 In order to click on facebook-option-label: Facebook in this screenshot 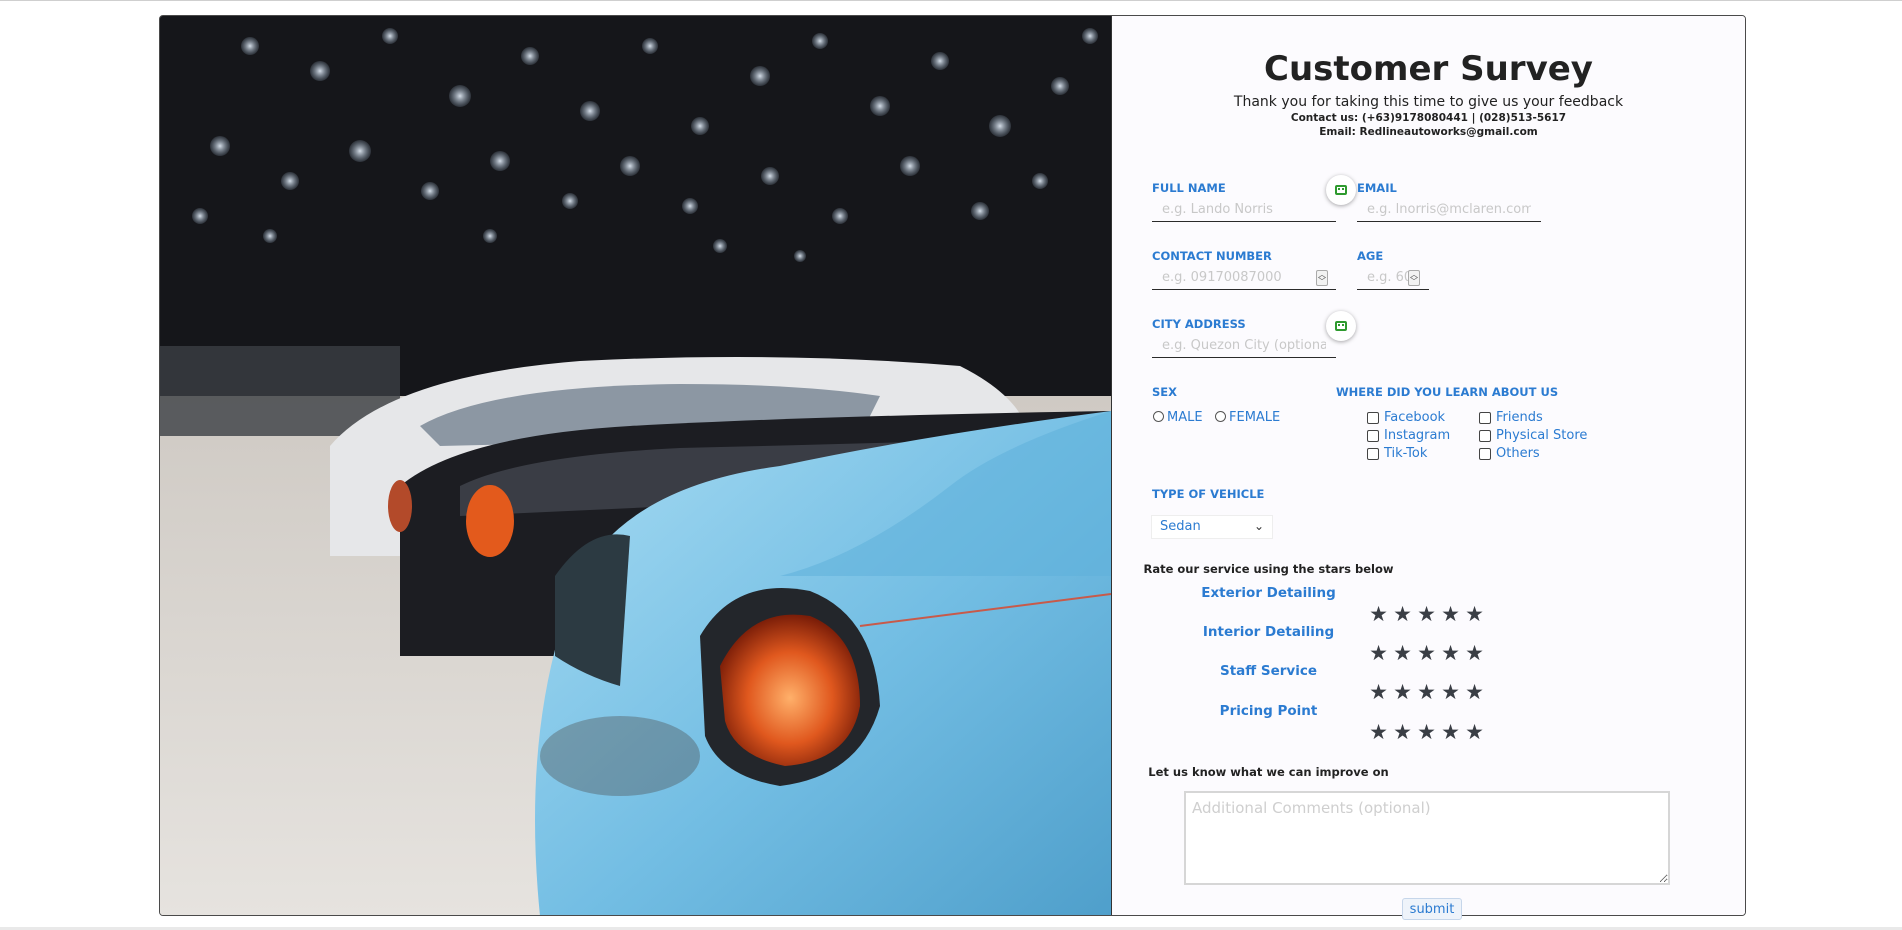, I will do `click(1414, 417)`.